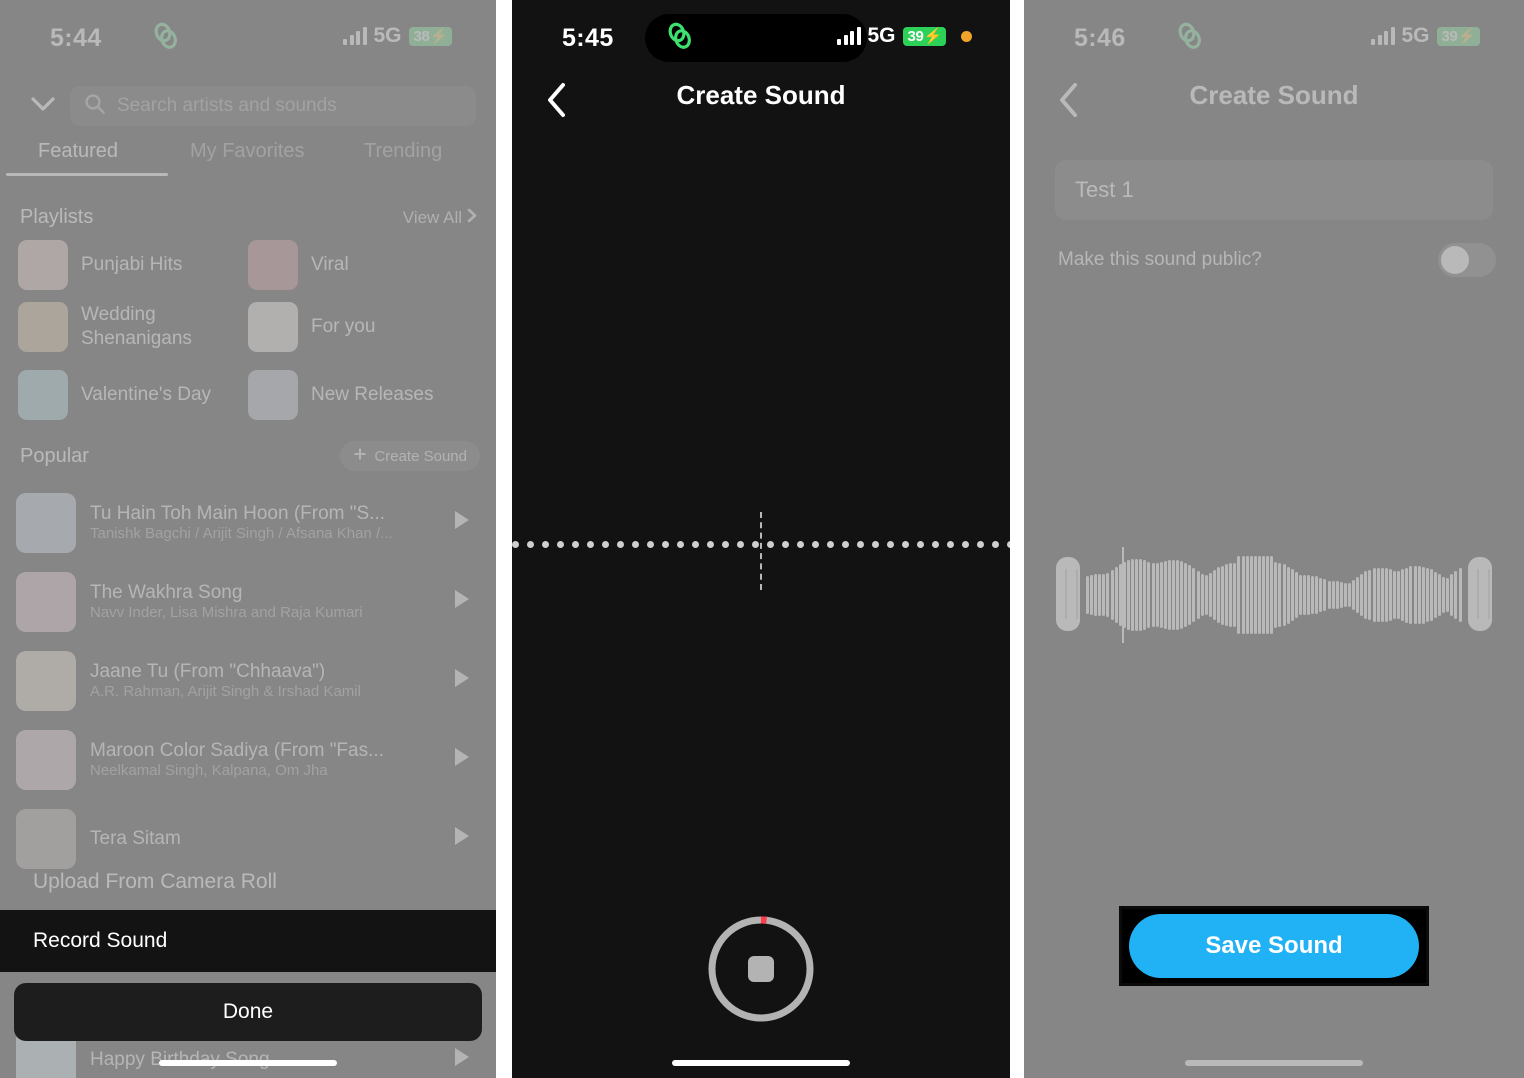 The image size is (1524, 1078). I want to click on playlist-item: Viral, so click(298, 265).